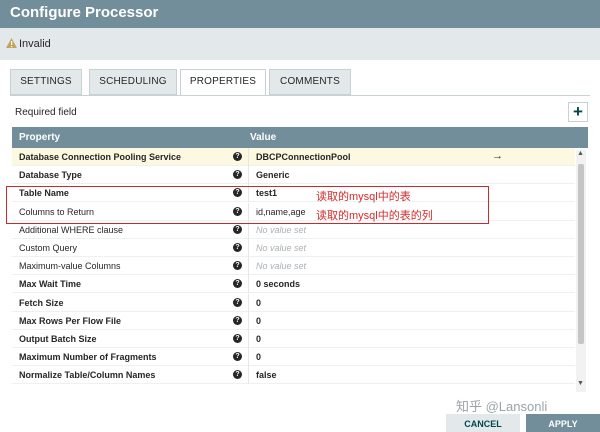  What do you see at coordinates (70, 320) in the screenshot?
I see `property-name: Max Rows Per Flow File` at bounding box center [70, 320].